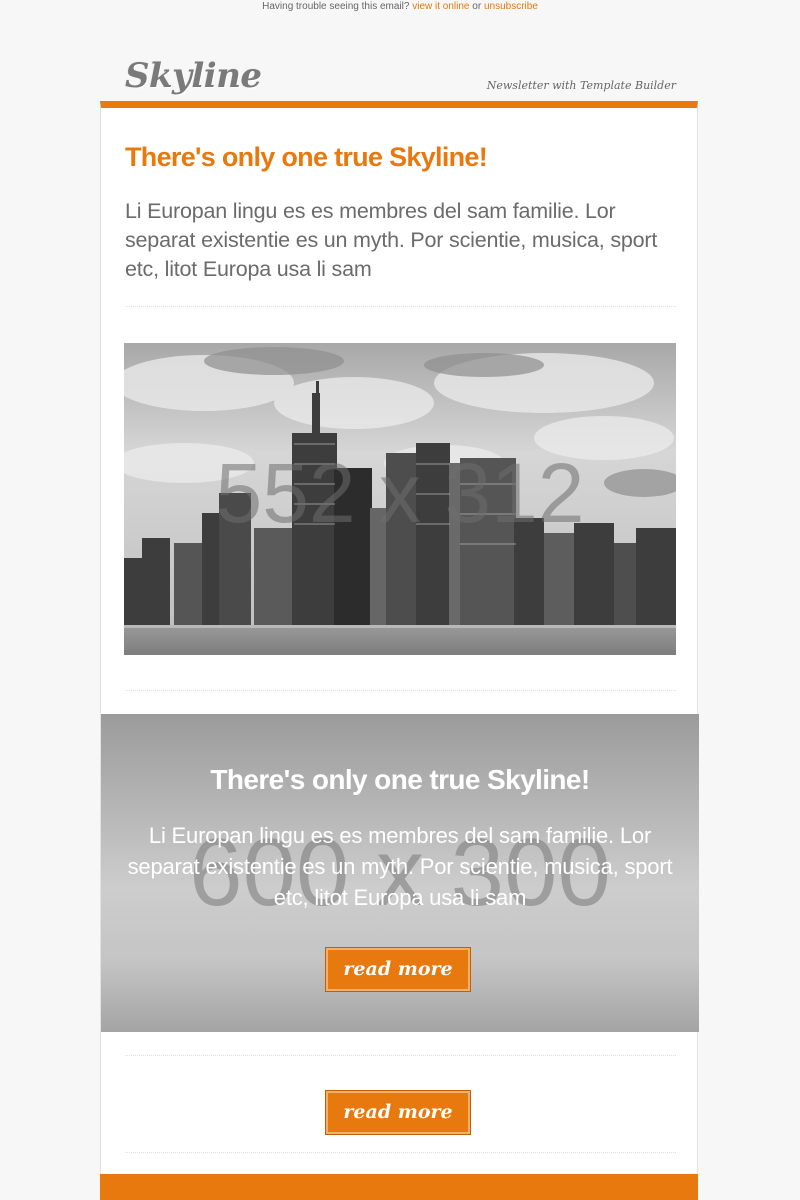 The width and height of the screenshot is (800, 1200). Describe the element at coordinates (193, 76) in the screenshot. I see `logo: Skyline` at that location.